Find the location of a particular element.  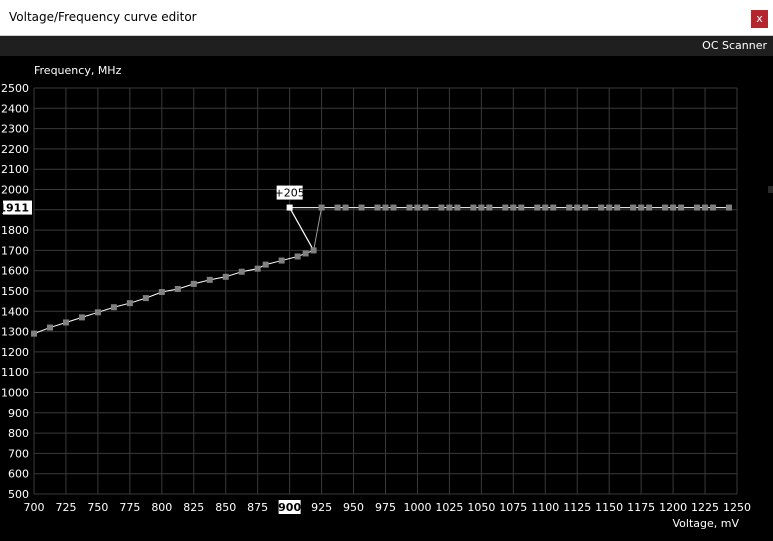

x-tick-label: 800 is located at coordinates (161, 507).